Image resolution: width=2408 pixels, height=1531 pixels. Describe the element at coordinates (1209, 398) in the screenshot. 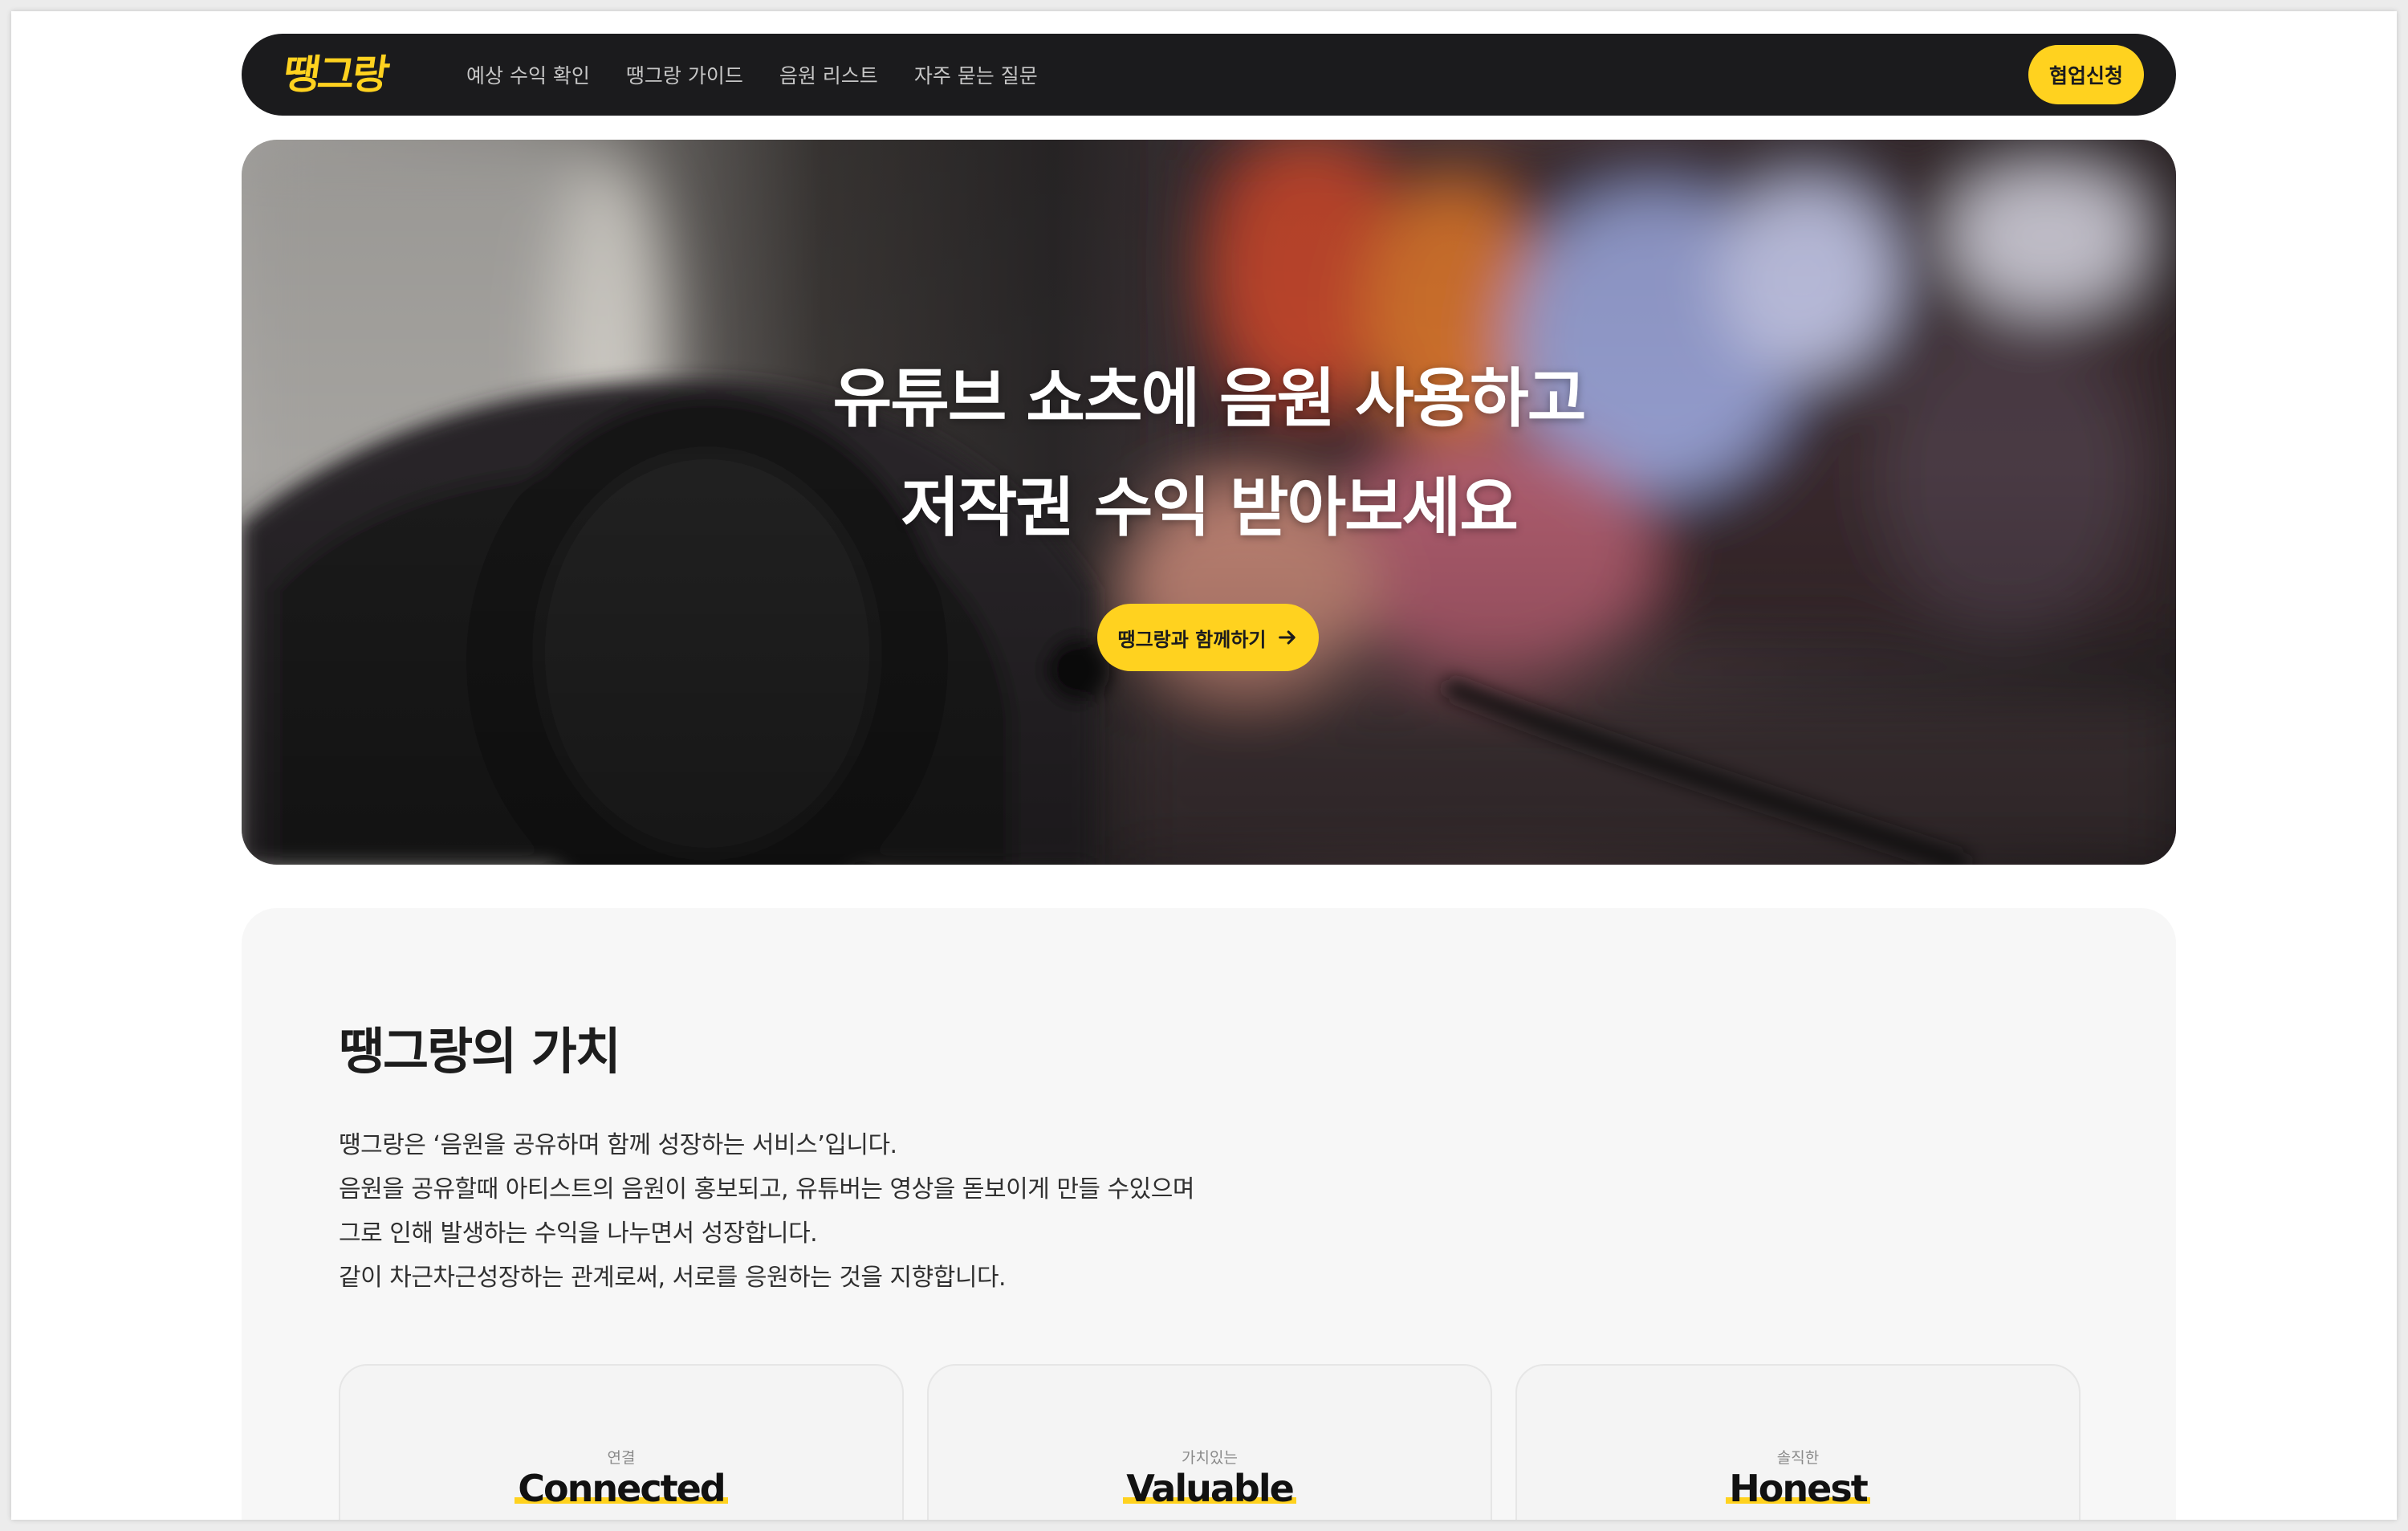

I see `hero-headline-line-1: 유튜브 쇼츠에 음원 사용하고` at that location.